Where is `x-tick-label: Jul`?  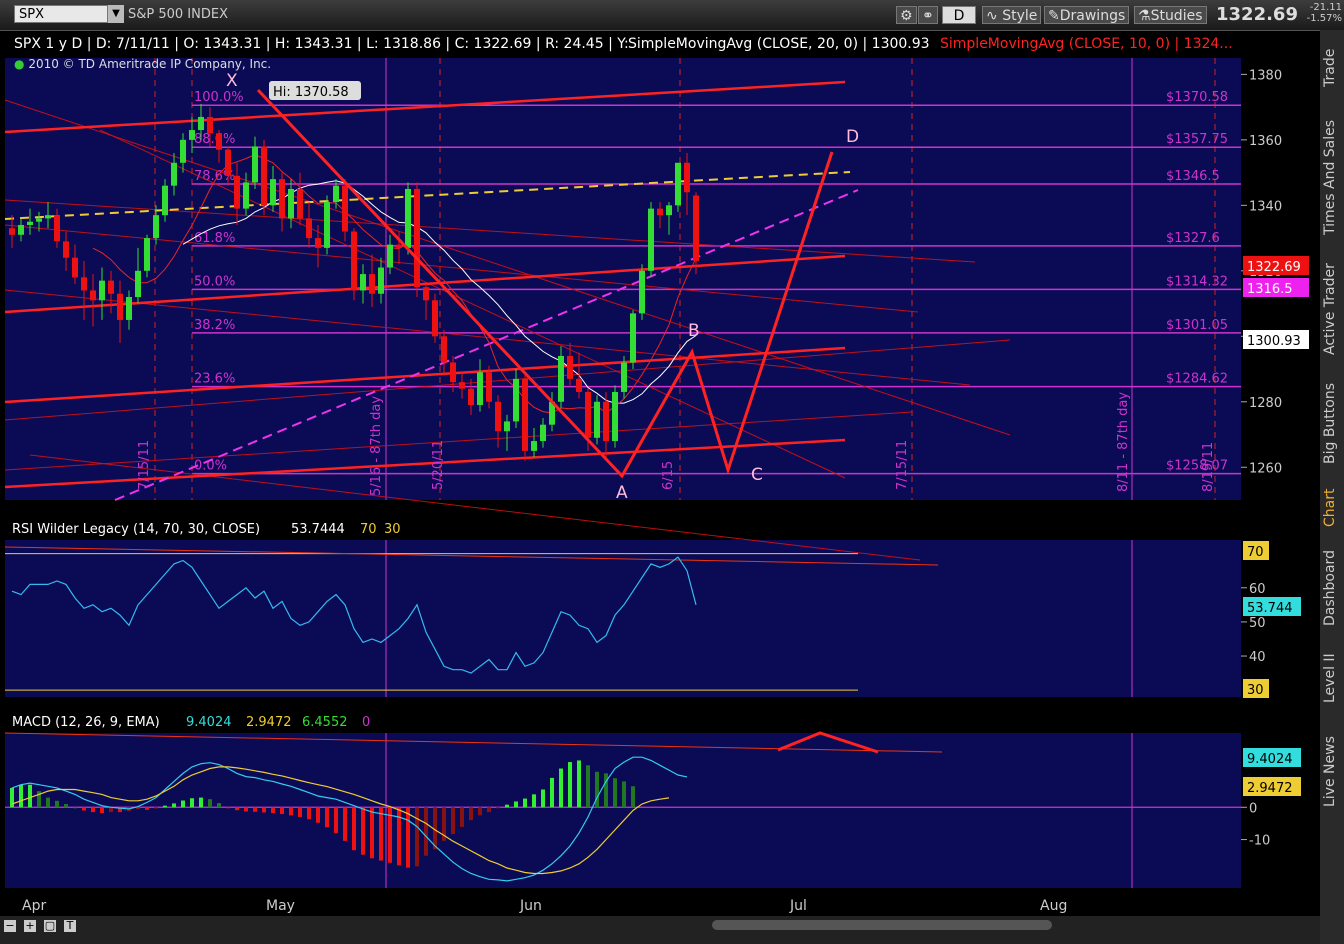 x-tick-label: Jul is located at coordinates (798, 906).